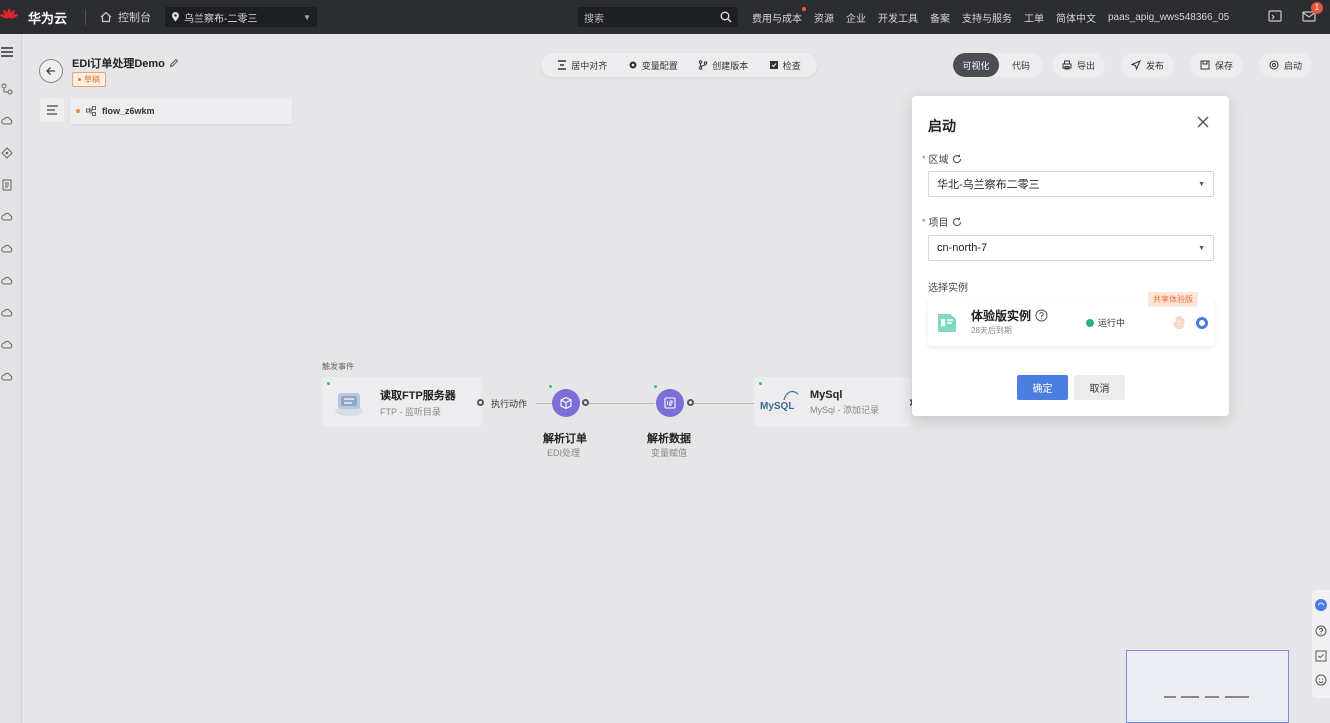 The height and width of the screenshot is (723, 1330). What do you see at coordinates (1079, 65) in the screenshot?
I see `export-button: 导出` at bounding box center [1079, 65].